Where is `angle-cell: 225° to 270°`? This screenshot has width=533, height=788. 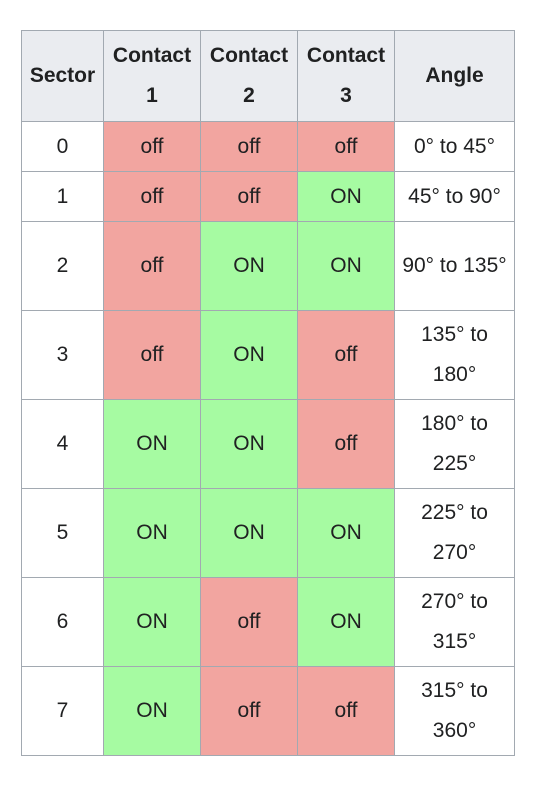
angle-cell: 225° to 270° is located at coordinates (454, 533).